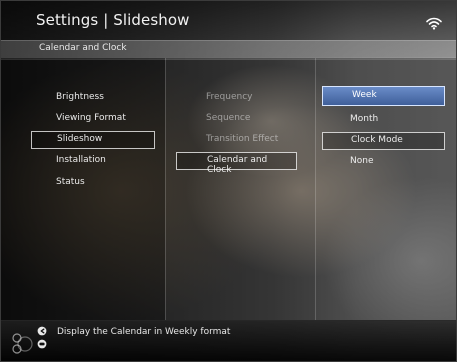 Image resolution: width=457 pixels, height=362 pixels. Describe the element at coordinates (93, 140) in the screenshot. I see `menu-item-slideshow: Slideshow` at that location.